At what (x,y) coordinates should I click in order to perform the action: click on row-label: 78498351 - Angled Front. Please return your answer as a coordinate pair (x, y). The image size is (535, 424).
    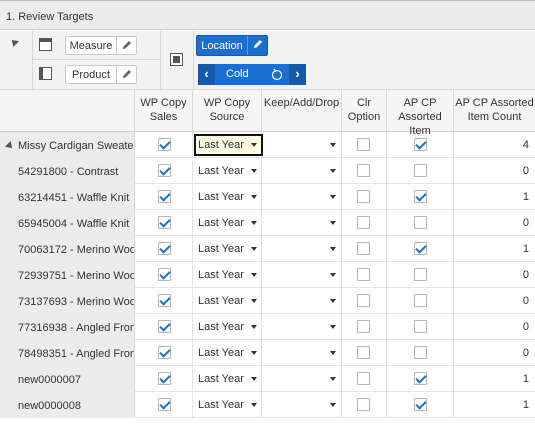
    Looking at the image, I should click on (67, 353).